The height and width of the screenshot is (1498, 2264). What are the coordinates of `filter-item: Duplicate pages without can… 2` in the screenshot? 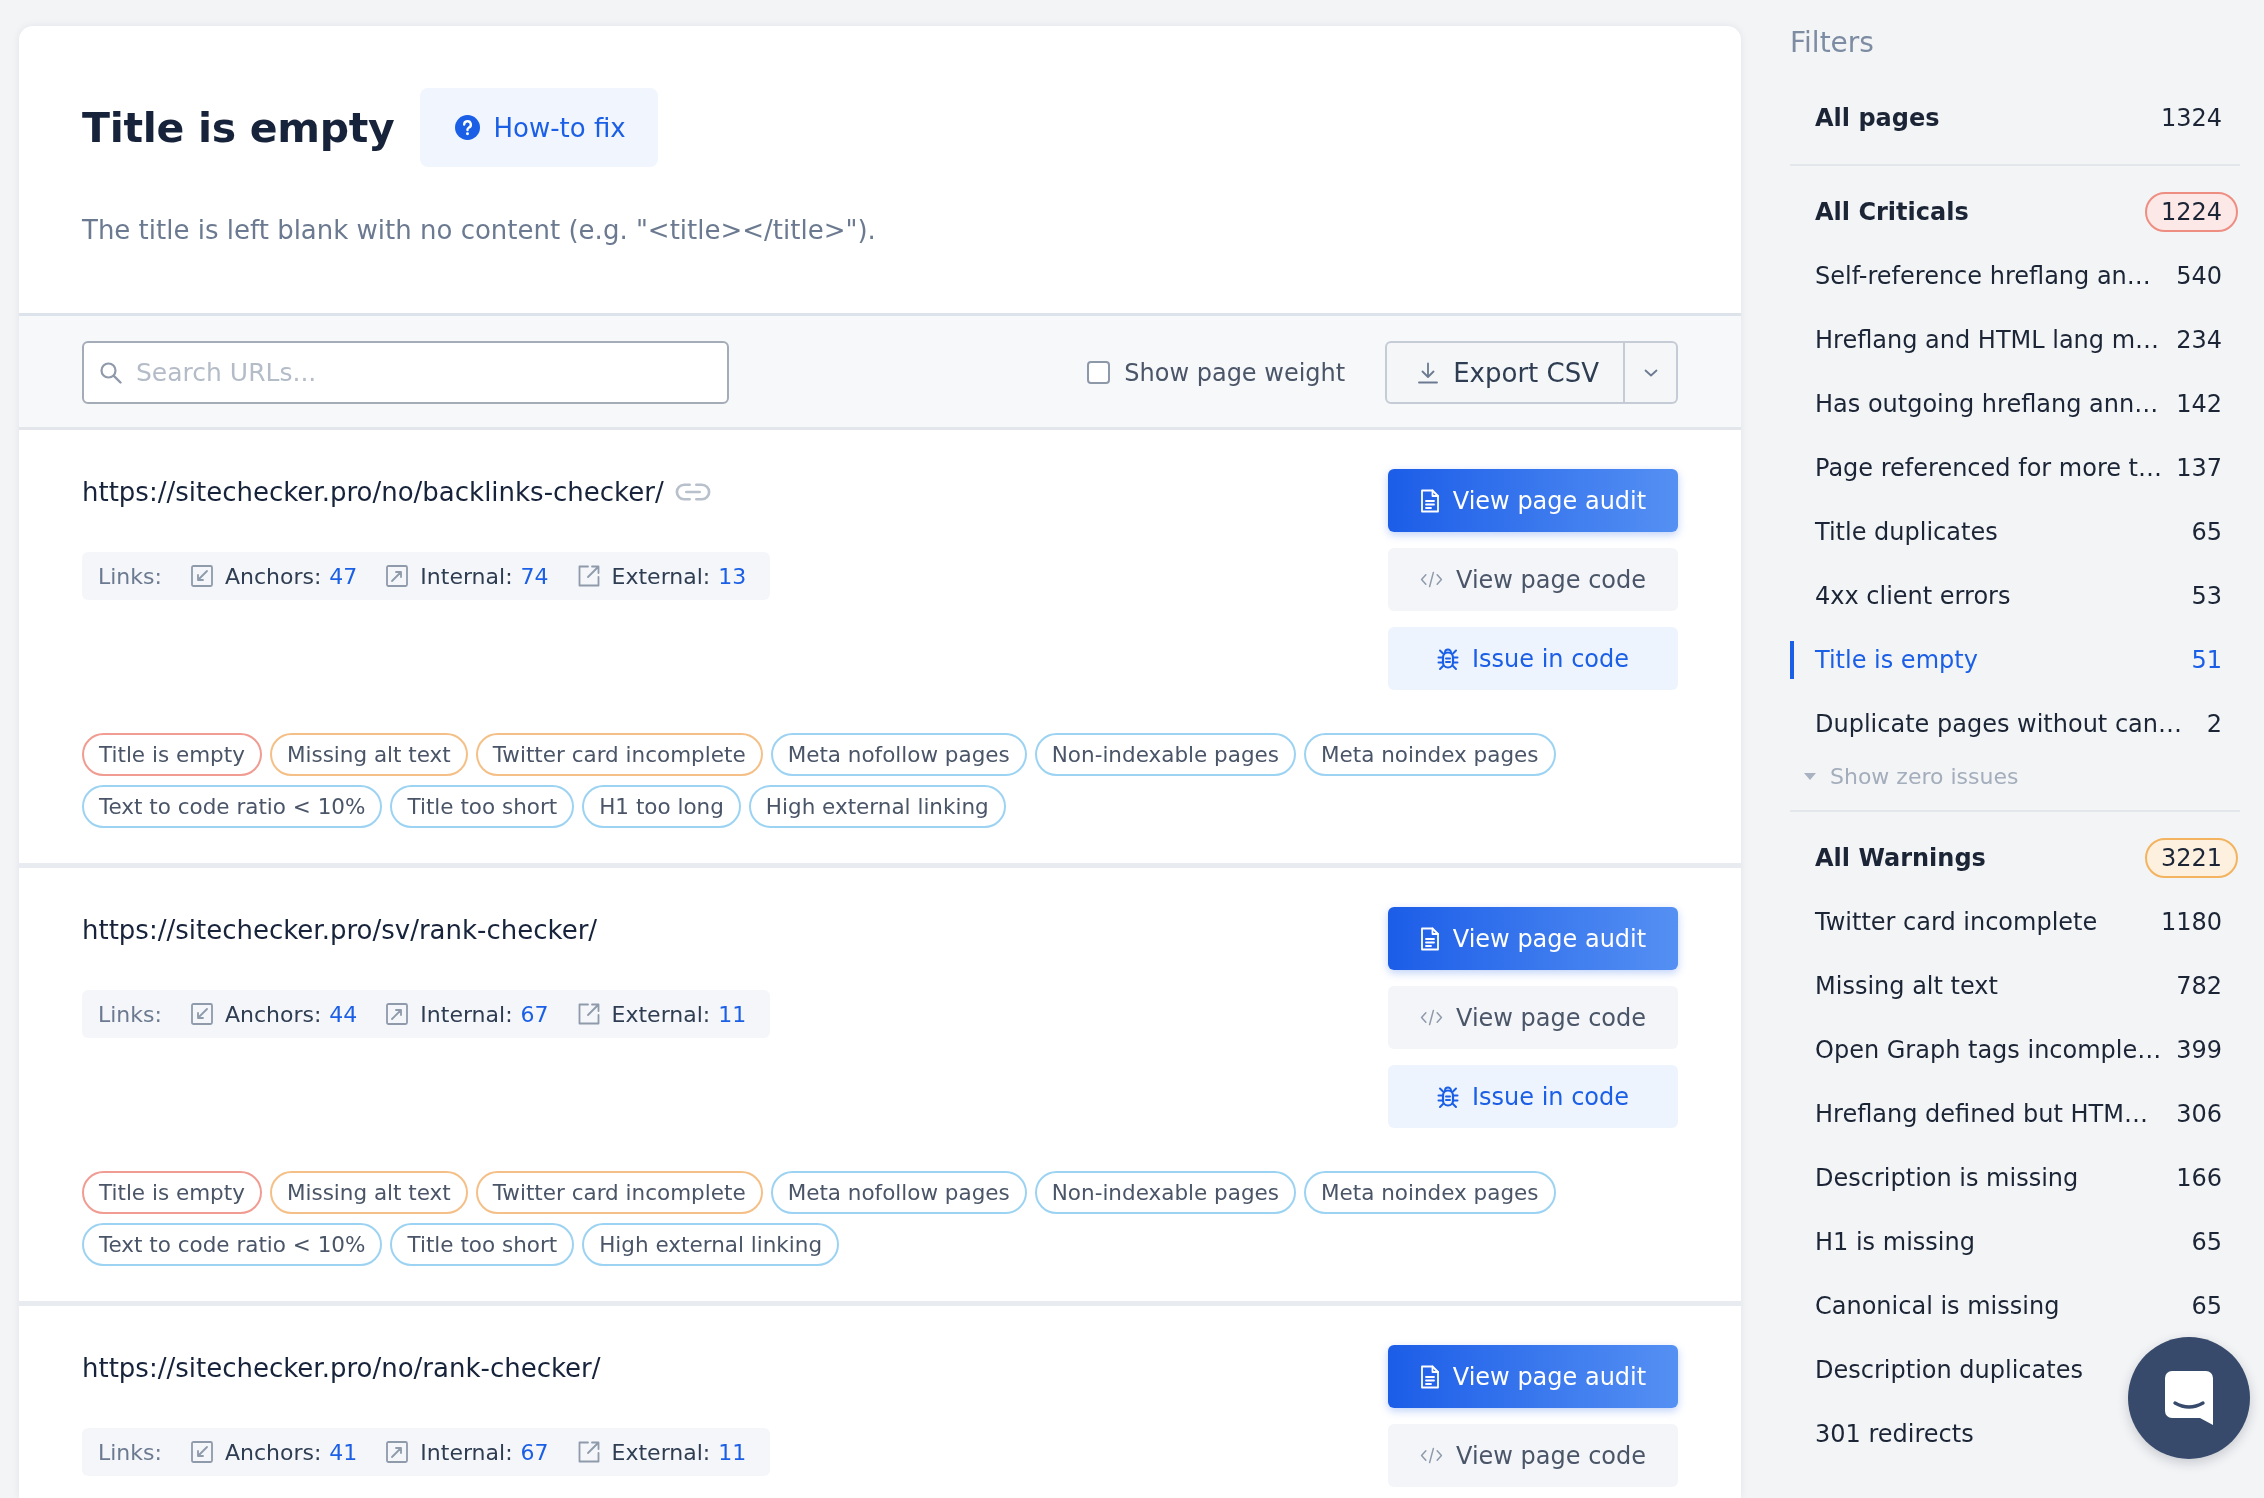 It's located at (2015, 724).